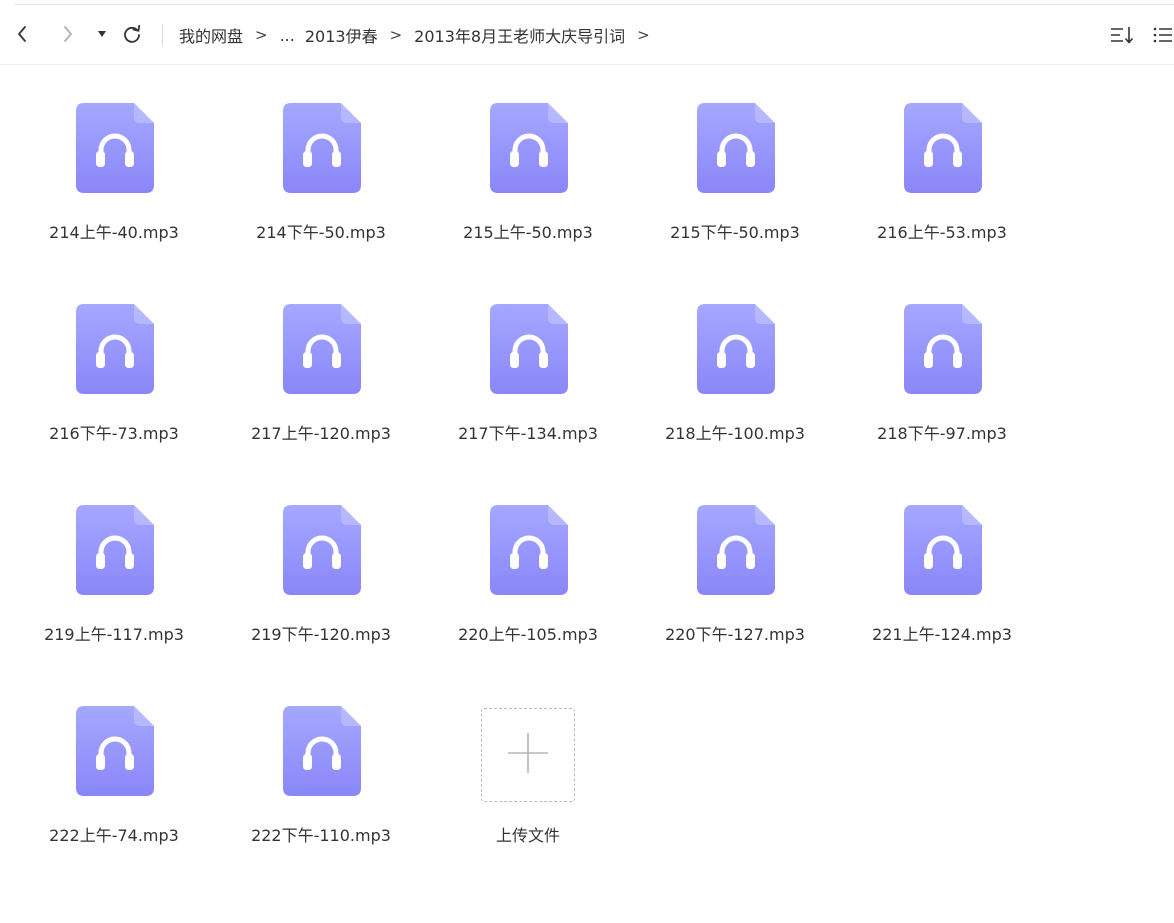 The image size is (1174, 923). I want to click on file-item: 221上午-124.mp3, so click(942, 590).